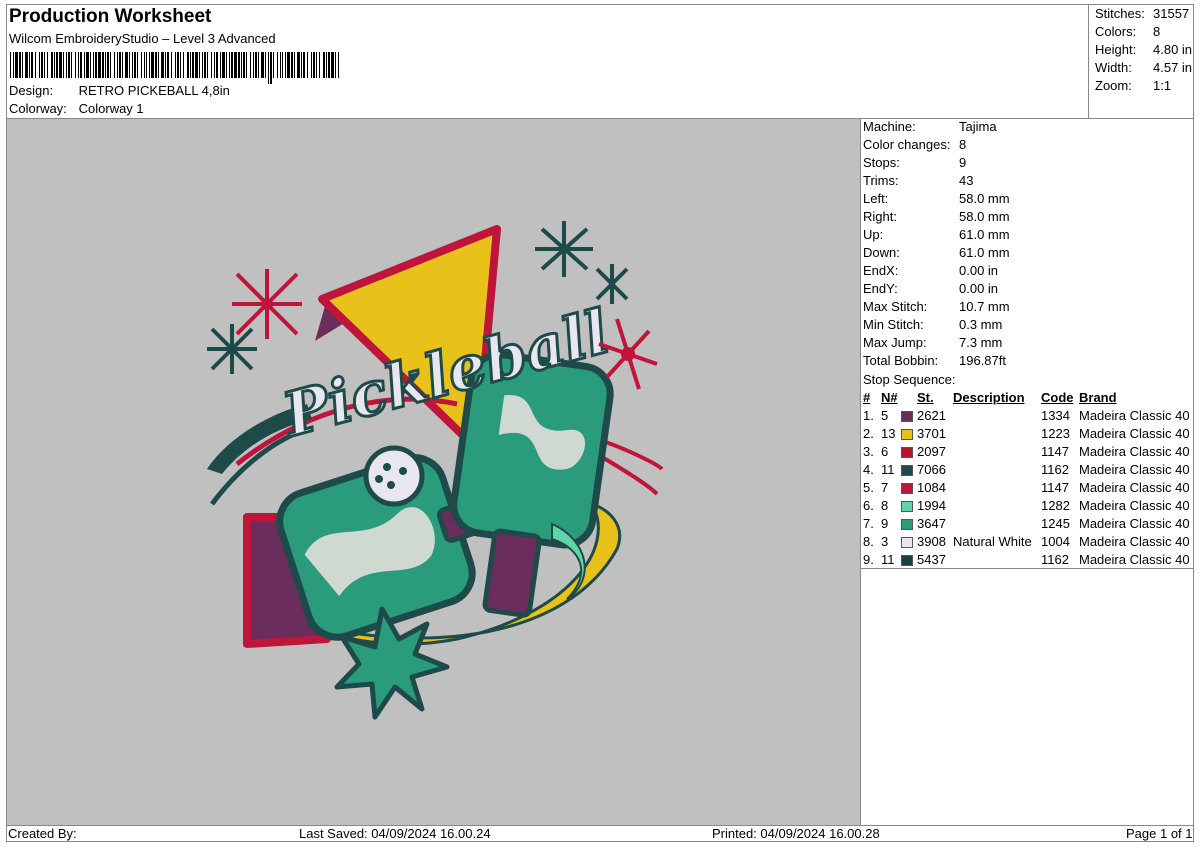  Describe the element at coordinates (885, 487) in the screenshot. I see `stop-n: 7` at that location.